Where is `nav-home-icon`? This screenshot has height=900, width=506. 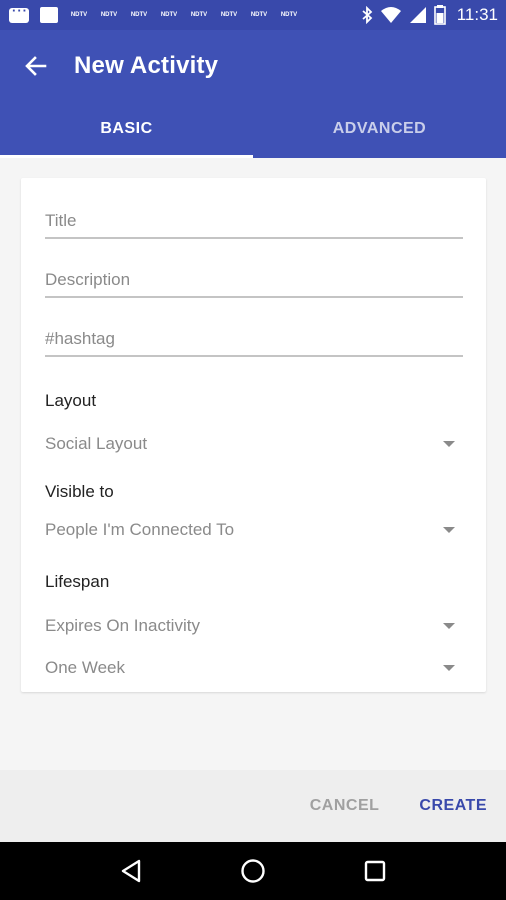 nav-home-icon is located at coordinates (253, 871).